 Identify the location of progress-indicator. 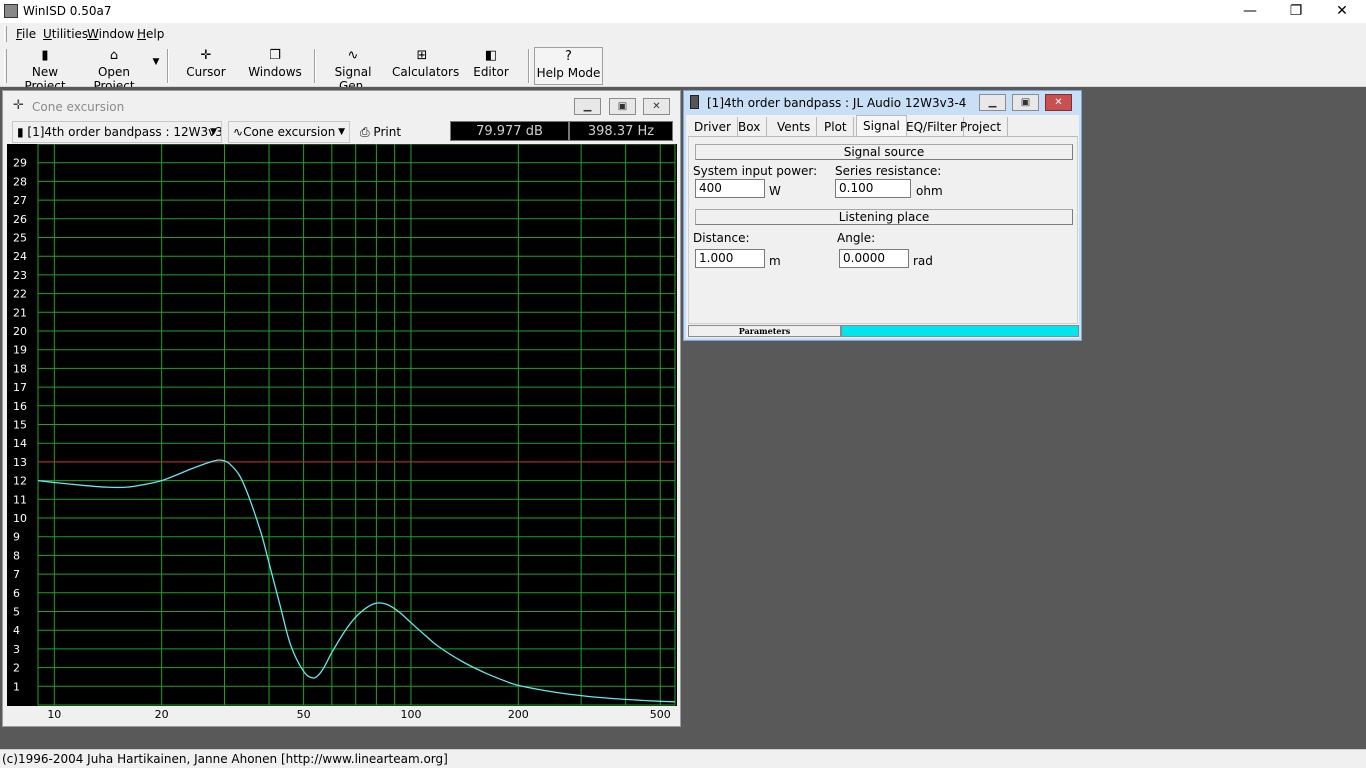
(960, 331).